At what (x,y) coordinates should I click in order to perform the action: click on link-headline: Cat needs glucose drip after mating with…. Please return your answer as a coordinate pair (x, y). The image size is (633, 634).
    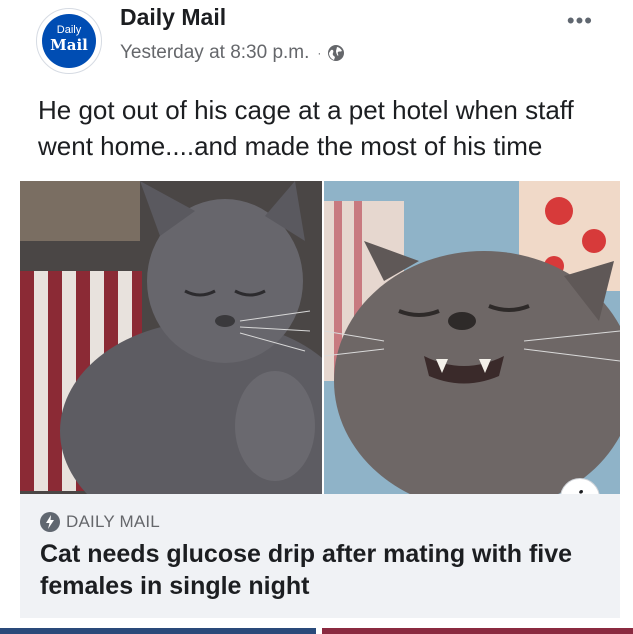
    Looking at the image, I should click on (320, 570).